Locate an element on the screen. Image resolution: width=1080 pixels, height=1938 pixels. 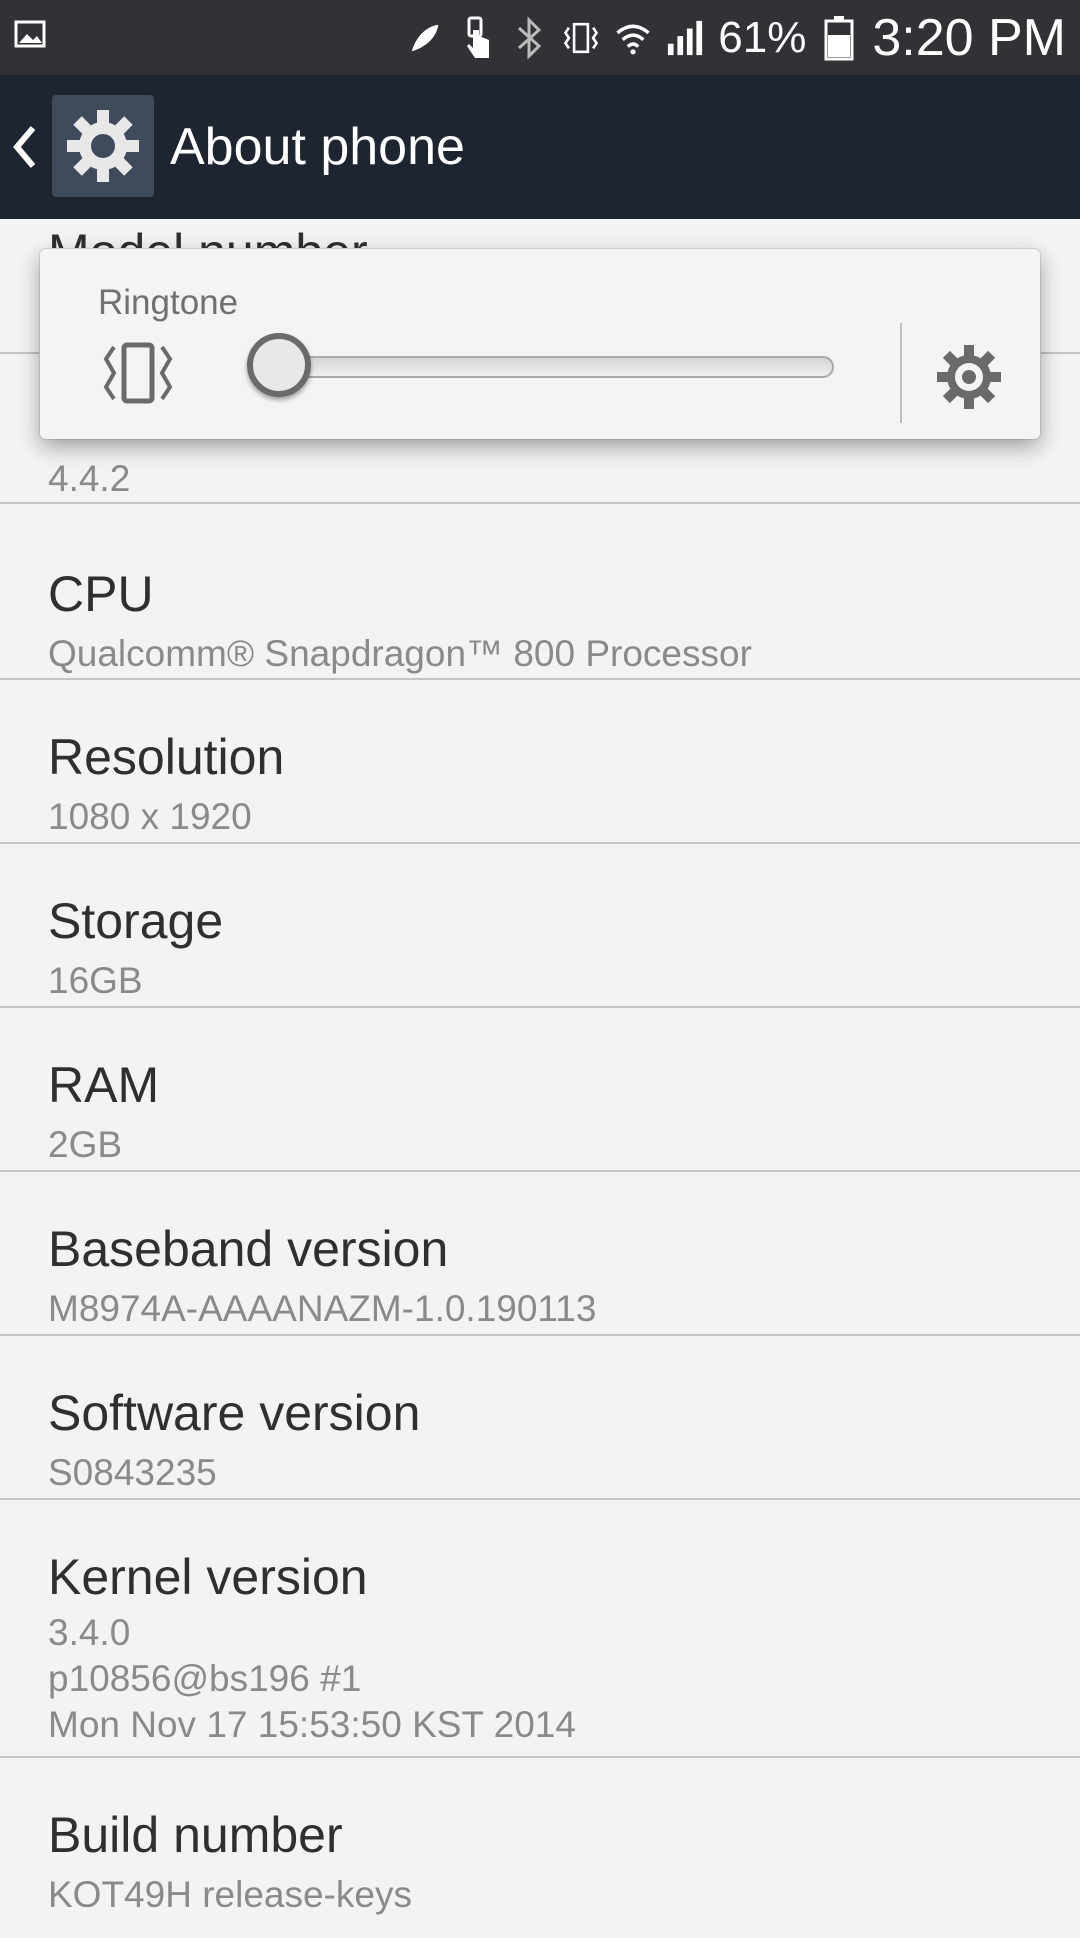
row-subtitle: M8974A-AAAANAZM-1.0.190113 is located at coordinates (322, 1308).